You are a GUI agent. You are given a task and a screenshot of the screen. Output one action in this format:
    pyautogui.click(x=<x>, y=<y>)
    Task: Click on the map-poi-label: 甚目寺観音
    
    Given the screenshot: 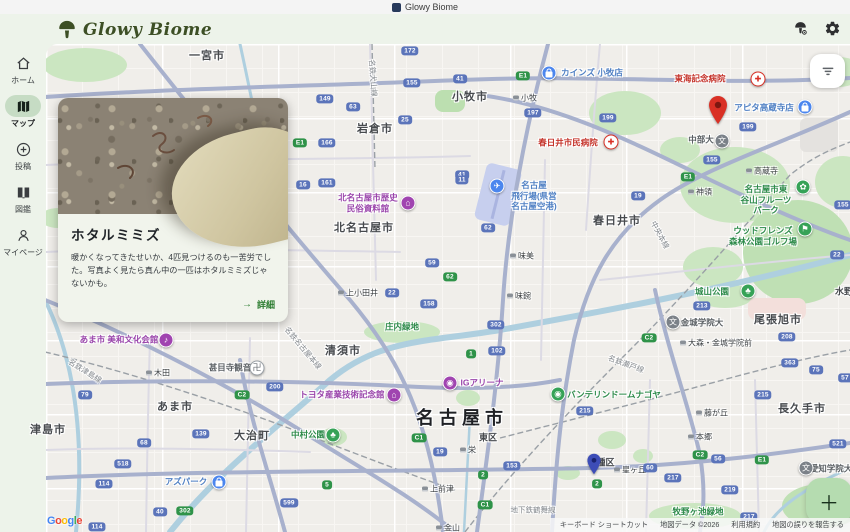 What is the action you would take?
    pyautogui.click(x=230, y=368)
    